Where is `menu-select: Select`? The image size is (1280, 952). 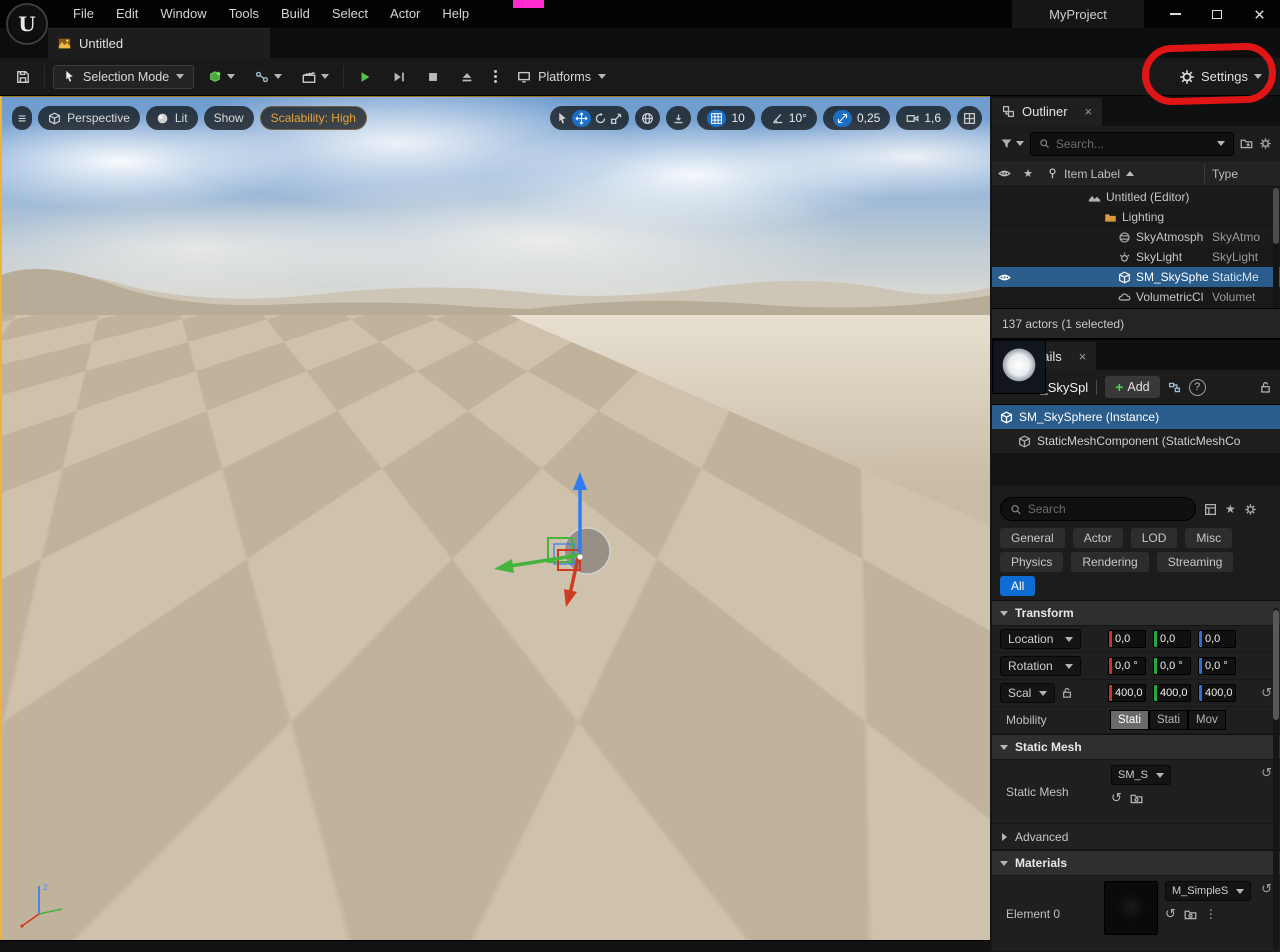
menu-select: Select is located at coordinates (350, 14).